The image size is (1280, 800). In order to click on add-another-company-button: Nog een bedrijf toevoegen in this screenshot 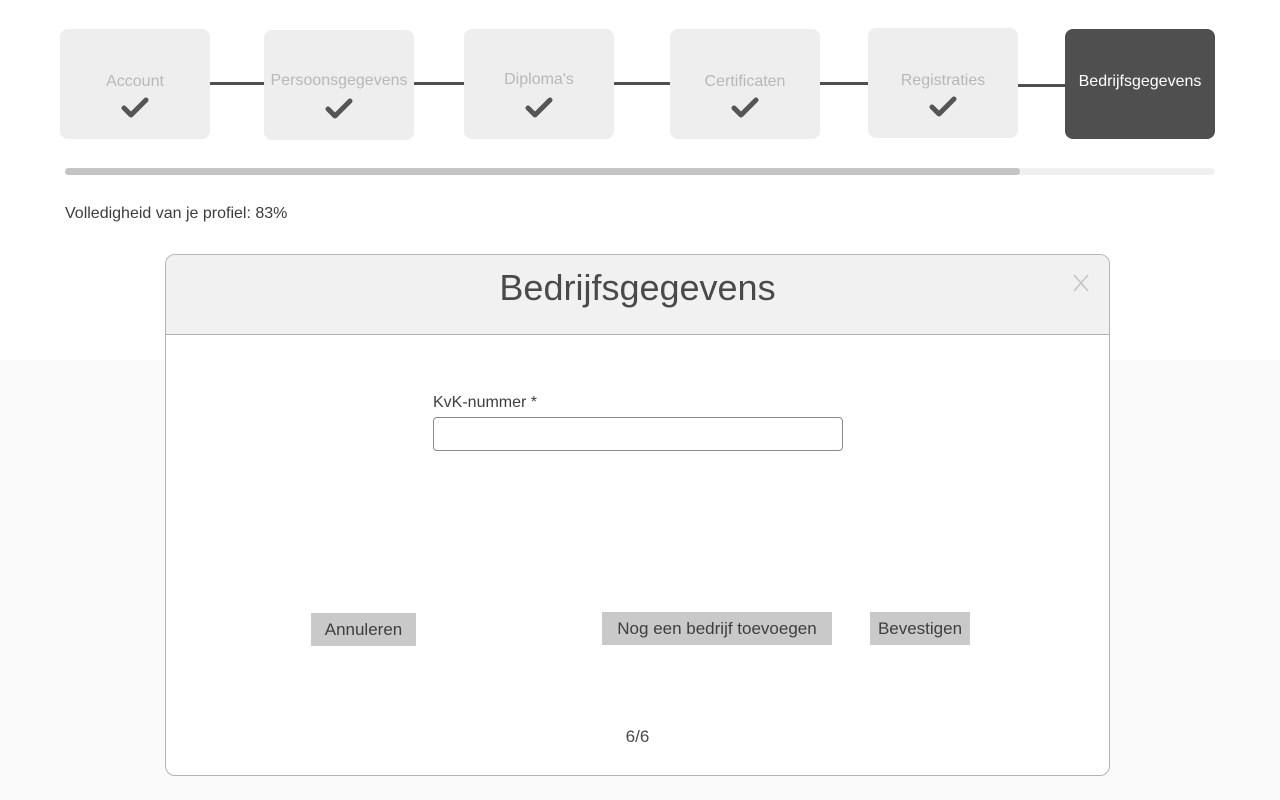, I will do `click(717, 628)`.